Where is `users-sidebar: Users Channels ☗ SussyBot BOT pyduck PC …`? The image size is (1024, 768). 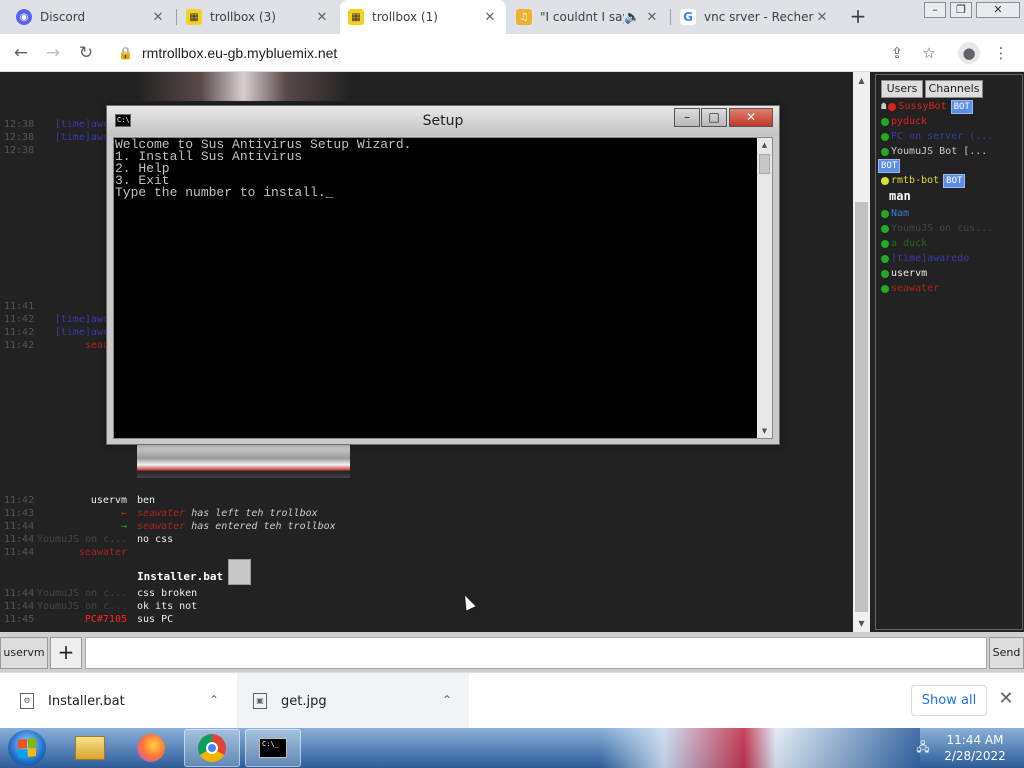 users-sidebar: Users Channels ☗ SussyBot BOT pyduck PC … is located at coordinates (949, 352).